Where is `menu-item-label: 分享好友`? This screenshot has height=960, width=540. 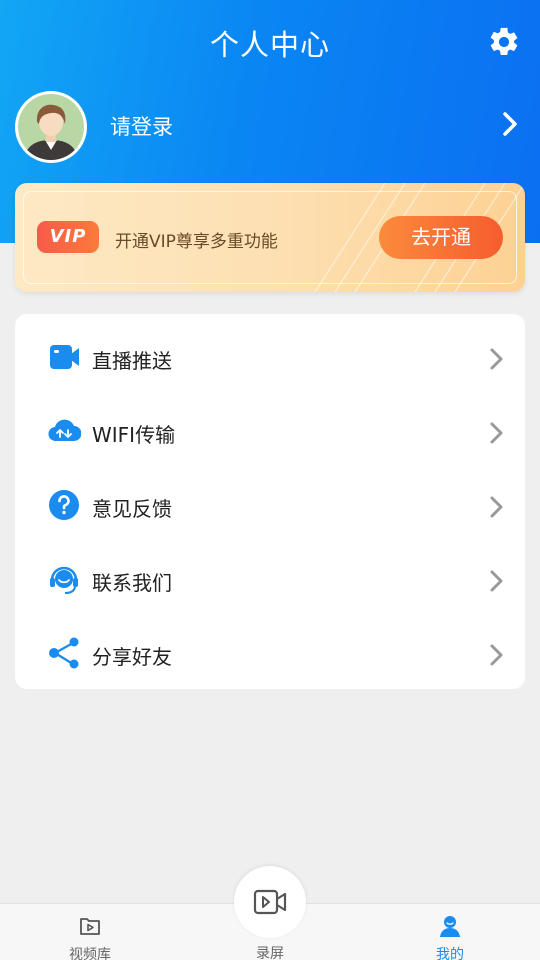
menu-item-label: 分享好友 is located at coordinates (132, 657).